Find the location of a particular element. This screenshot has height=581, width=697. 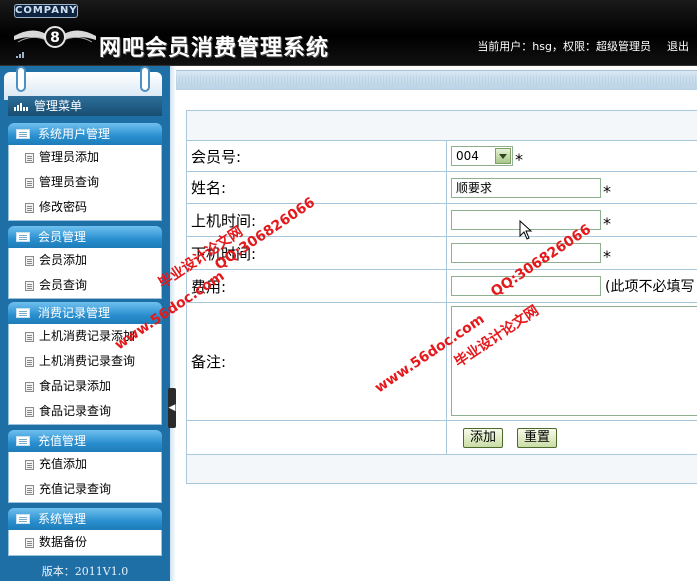

logout-time-label: 下机时间: is located at coordinates (317, 253).